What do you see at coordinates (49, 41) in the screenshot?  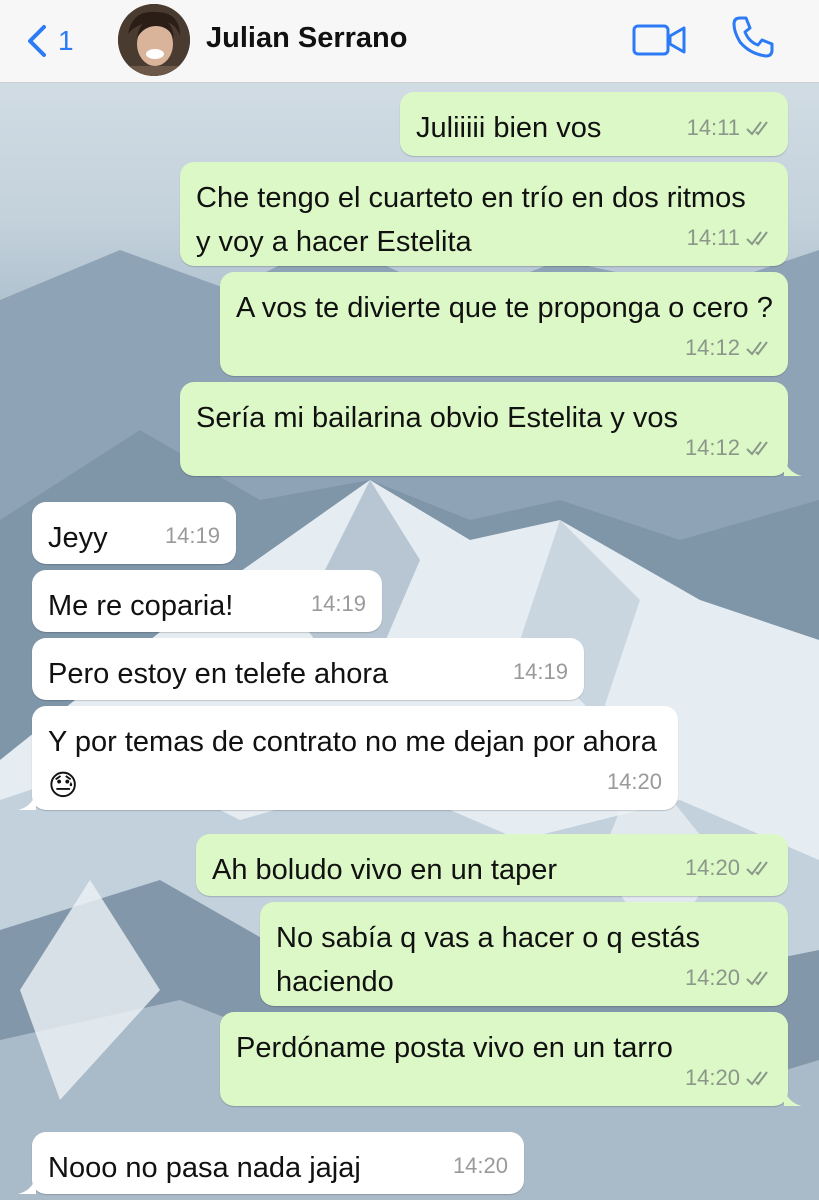 I see `back-button: 1` at bounding box center [49, 41].